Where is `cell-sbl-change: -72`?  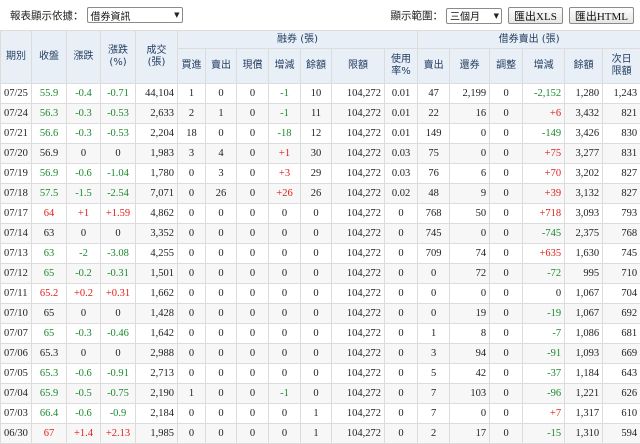
cell-sbl-change: -72 is located at coordinates (544, 274).